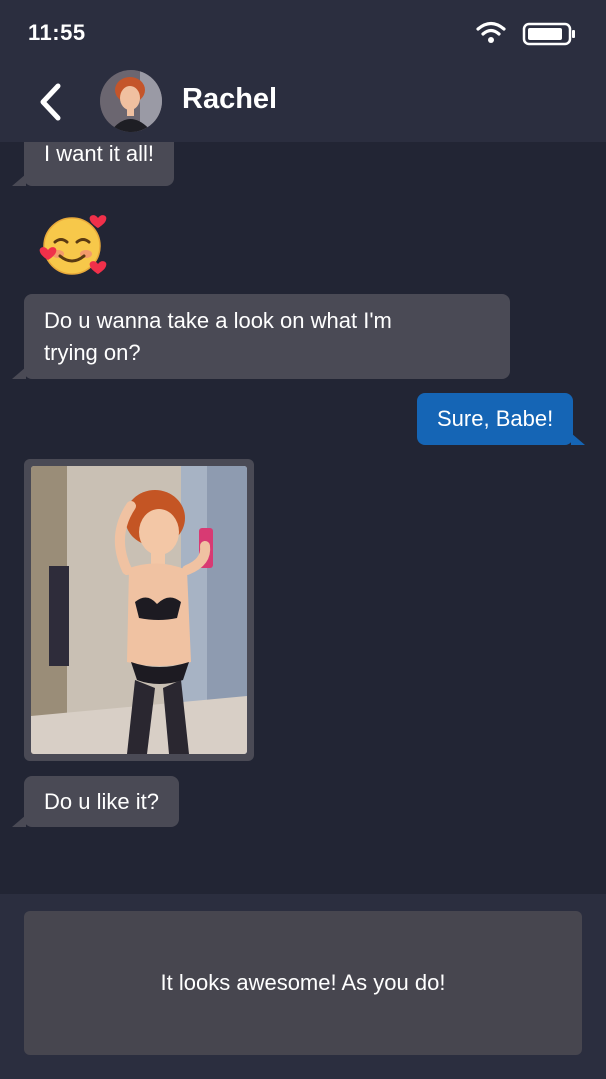 The image size is (606, 1079). Describe the element at coordinates (101, 801) in the screenshot. I see `message-text: Do u like it?` at that location.